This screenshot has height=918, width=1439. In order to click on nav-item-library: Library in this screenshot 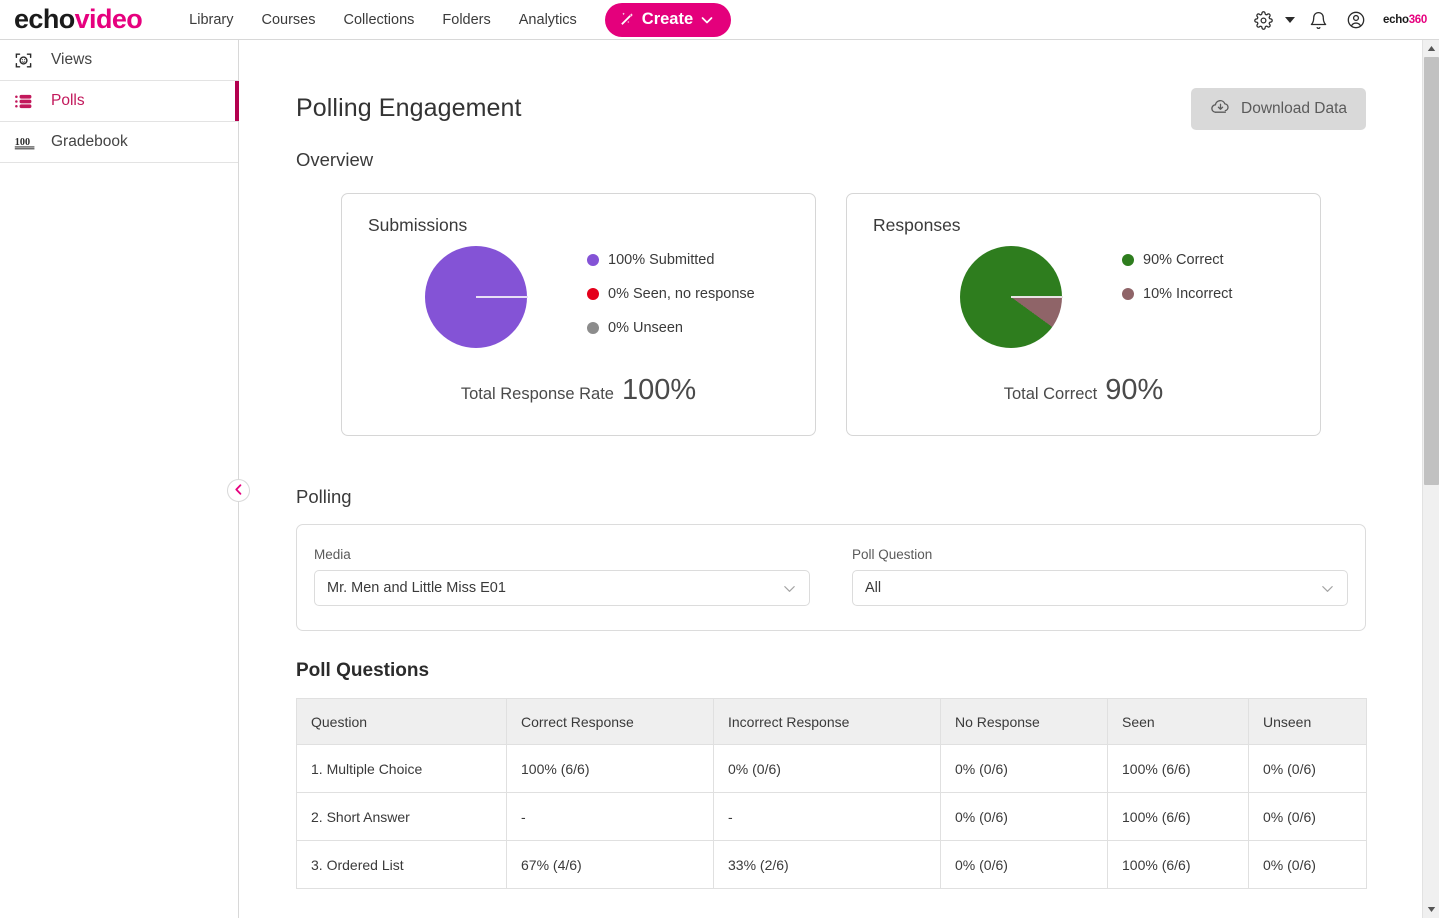, I will do `click(211, 20)`.